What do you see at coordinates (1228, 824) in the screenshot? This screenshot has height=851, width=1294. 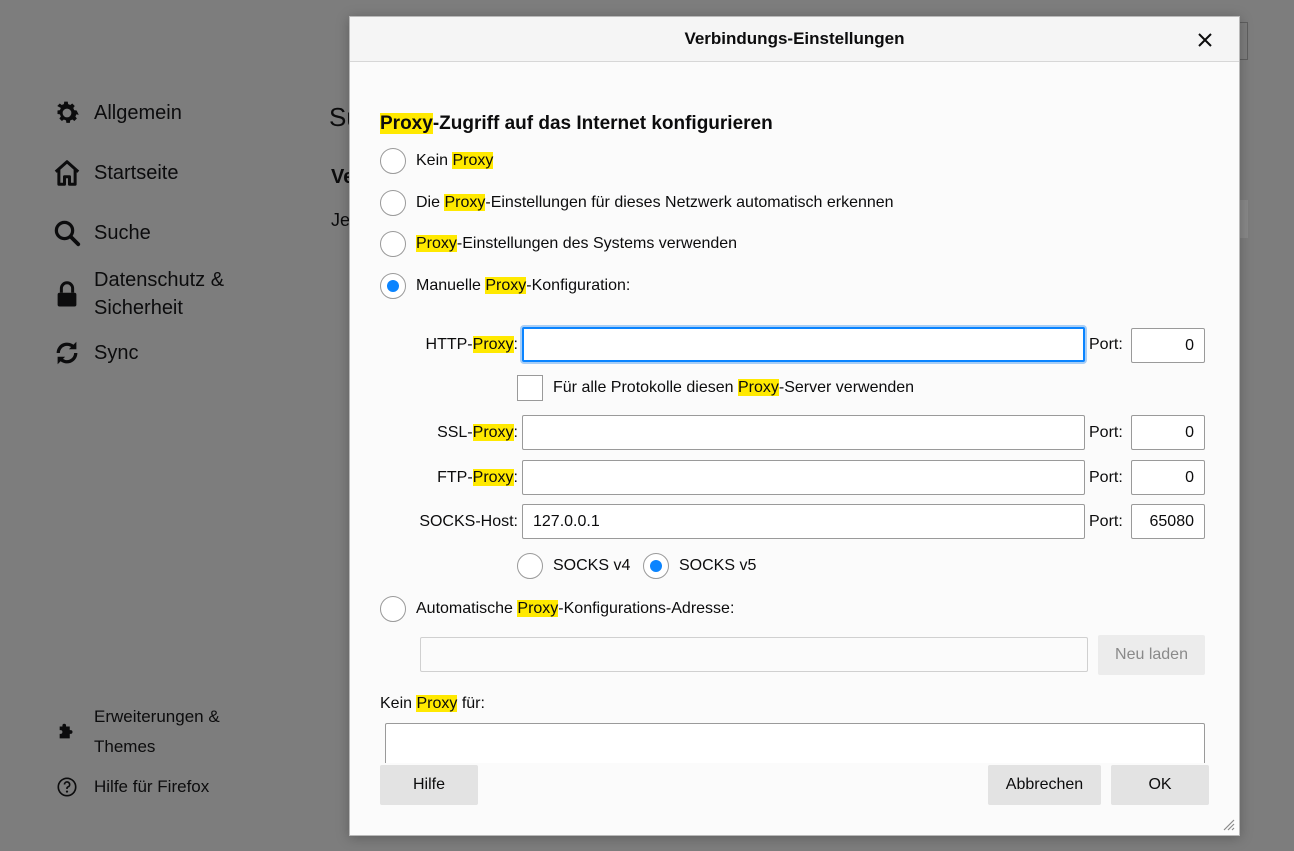 I see `resize-grip-icon` at bounding box center [1228, 824].